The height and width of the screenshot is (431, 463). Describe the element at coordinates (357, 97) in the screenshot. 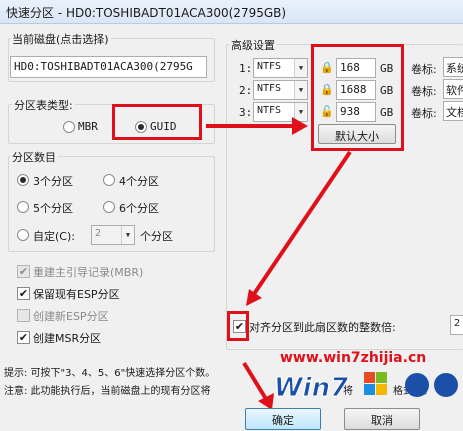

I see `size-settings-highlight-box` at that location.